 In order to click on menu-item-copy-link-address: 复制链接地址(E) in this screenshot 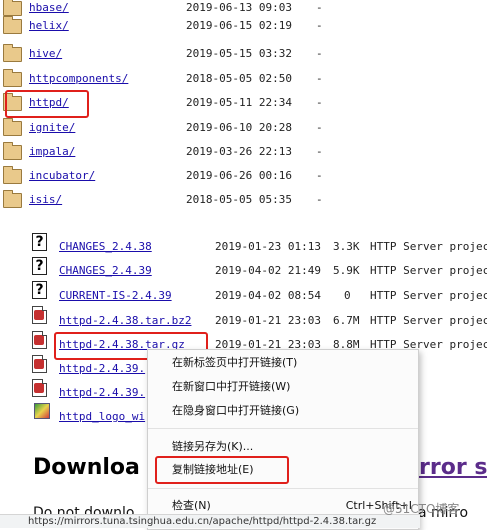, I will do `click(283, 470)`.